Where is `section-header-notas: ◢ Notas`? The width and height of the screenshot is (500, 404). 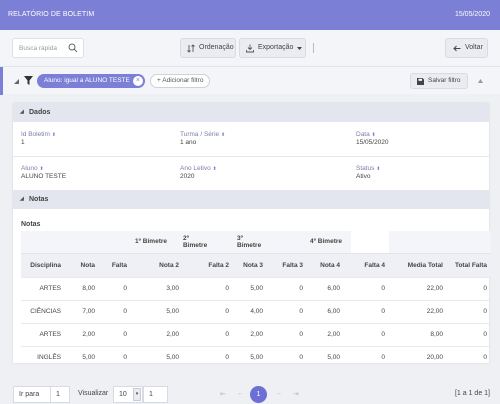 section-header-notas: ◢ Notas is located at coordinates (251, 199).